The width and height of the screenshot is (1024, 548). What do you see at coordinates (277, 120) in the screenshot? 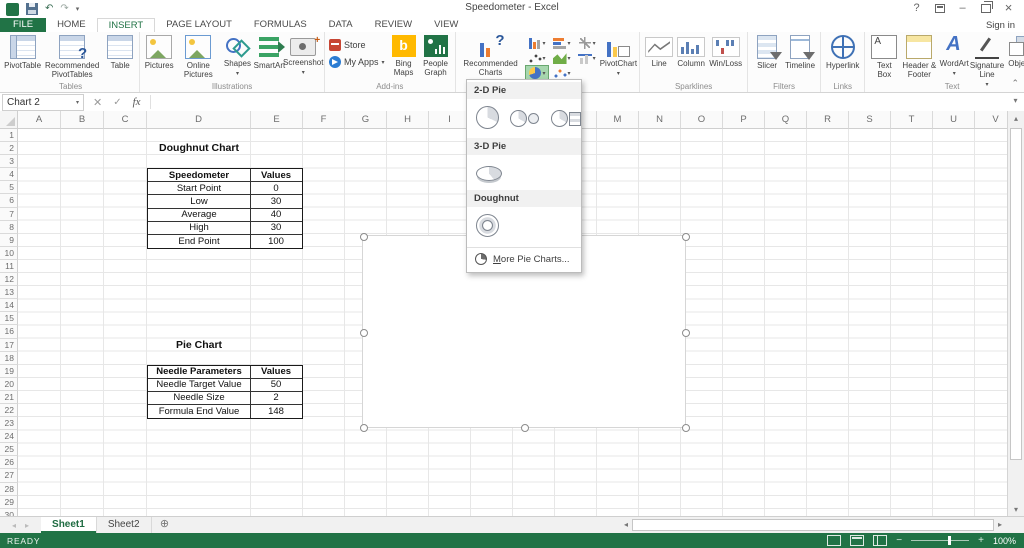
I see `column-header-e: E` at bounding box center [277, 120].